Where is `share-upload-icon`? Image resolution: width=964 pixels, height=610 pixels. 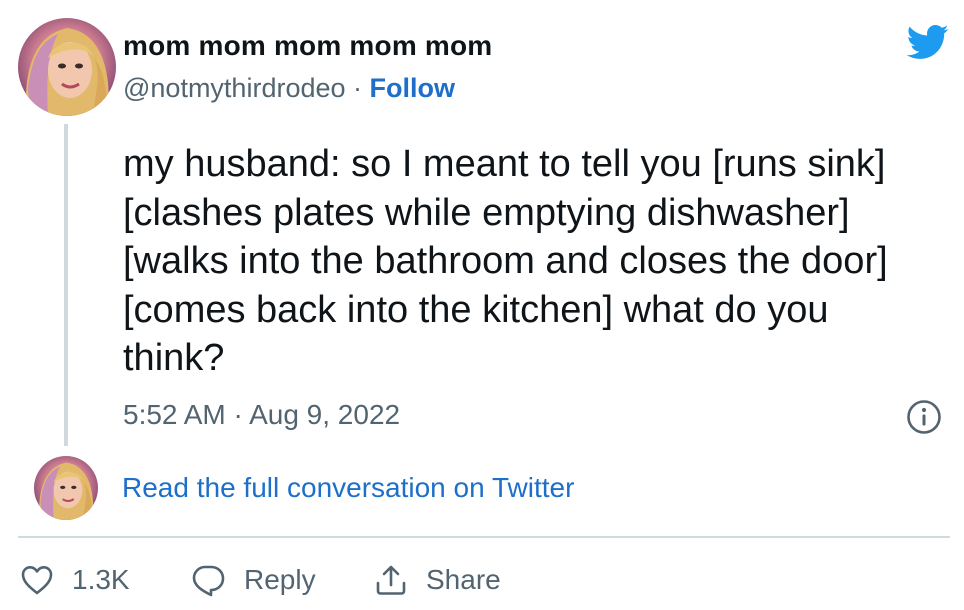 share-upload-icon is located at coordinates (391, 580).